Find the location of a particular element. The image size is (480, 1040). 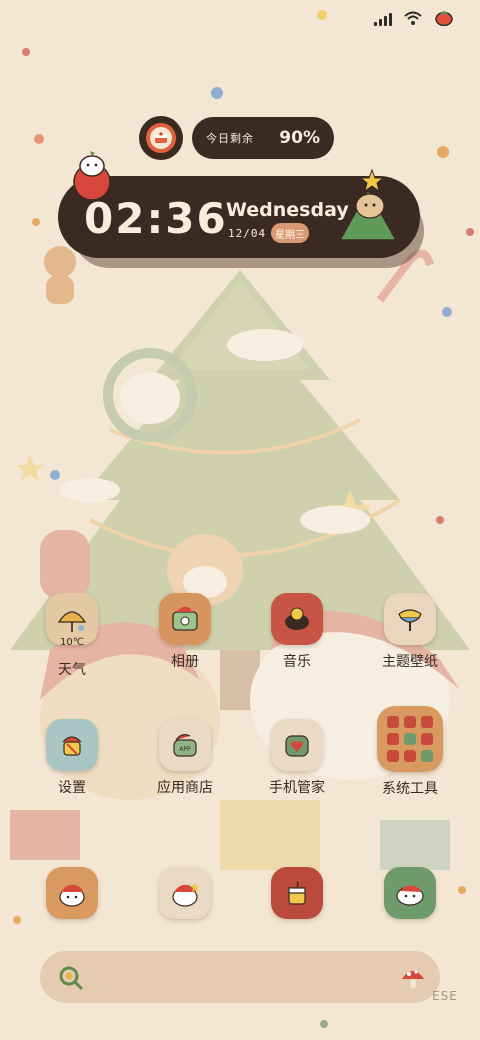

app-label: 音乐 is located at coordinates (297, 662).